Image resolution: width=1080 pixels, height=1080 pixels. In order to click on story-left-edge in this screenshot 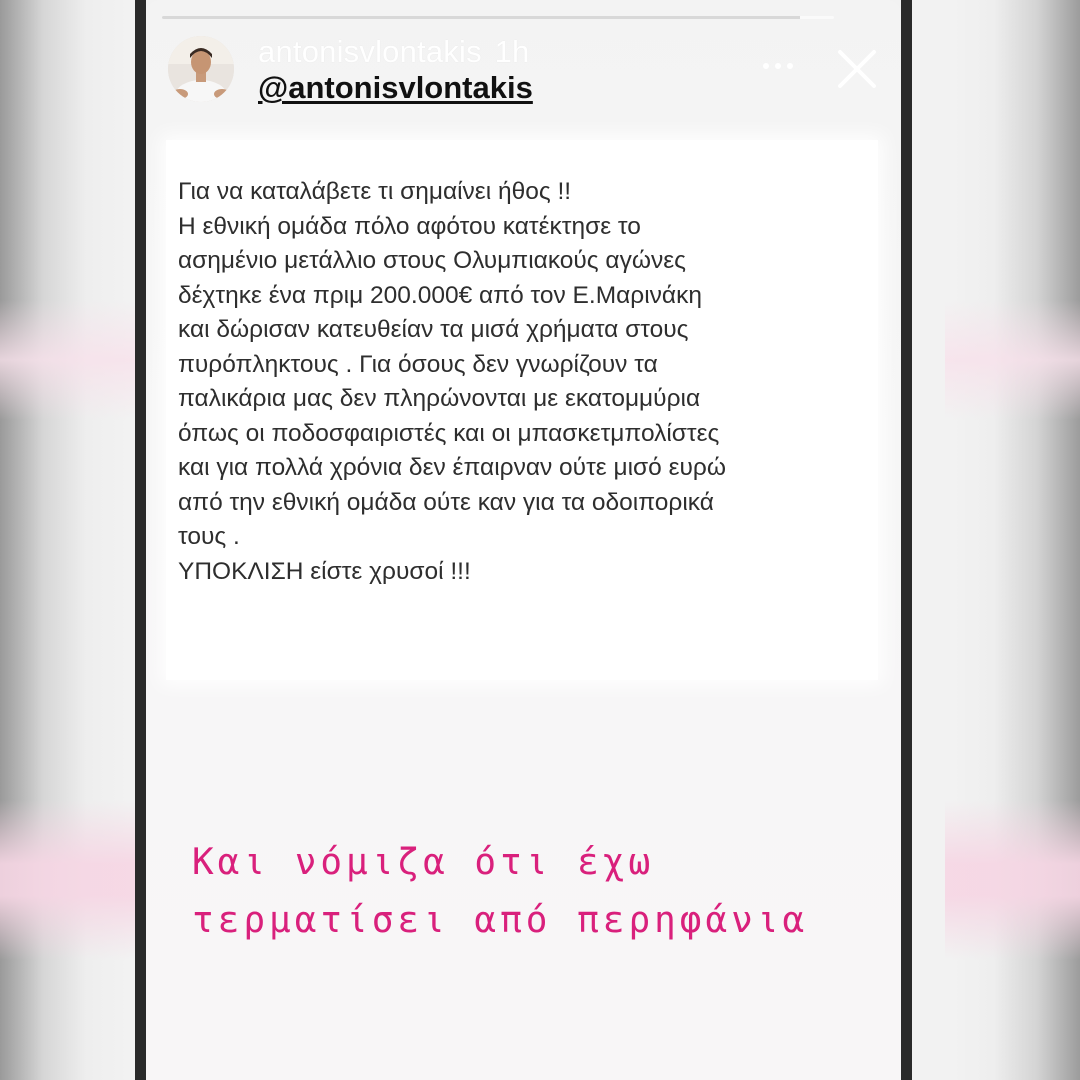, I will do `click(140, 540)`.